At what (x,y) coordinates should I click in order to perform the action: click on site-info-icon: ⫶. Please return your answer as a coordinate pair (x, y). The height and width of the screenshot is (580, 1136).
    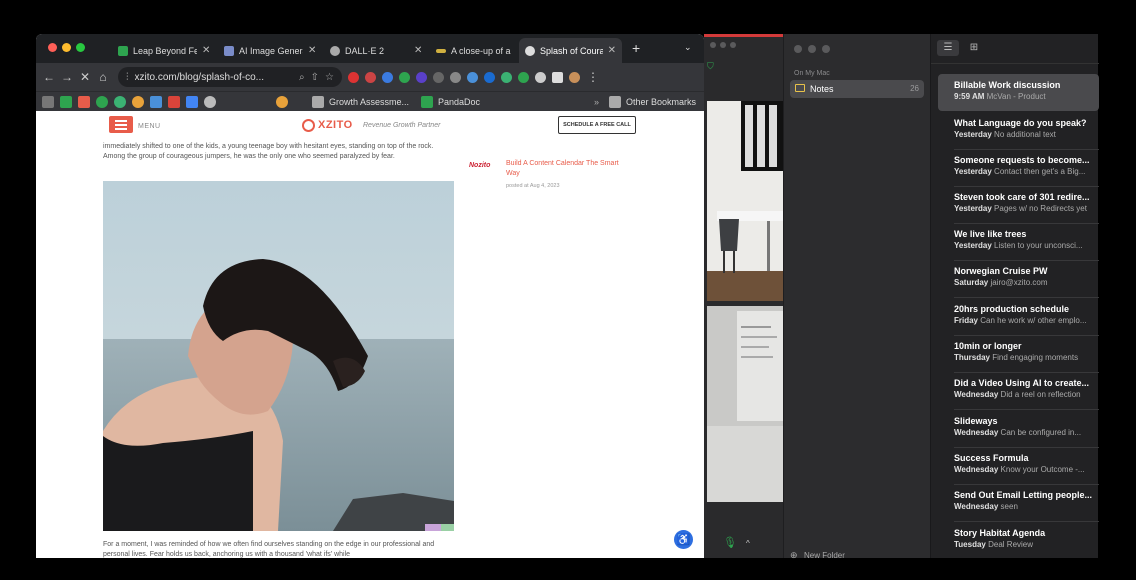
    Looking at the image, I should click on (127, 77).